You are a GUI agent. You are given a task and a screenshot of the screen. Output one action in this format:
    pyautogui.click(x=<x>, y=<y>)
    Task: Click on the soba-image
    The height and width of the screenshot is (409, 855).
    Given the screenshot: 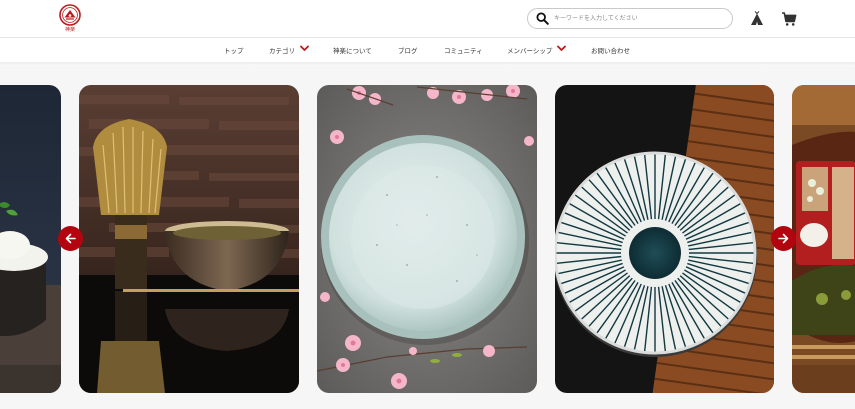 What is the action you would take?
    pyautogui.click(x=823, y=239)
    